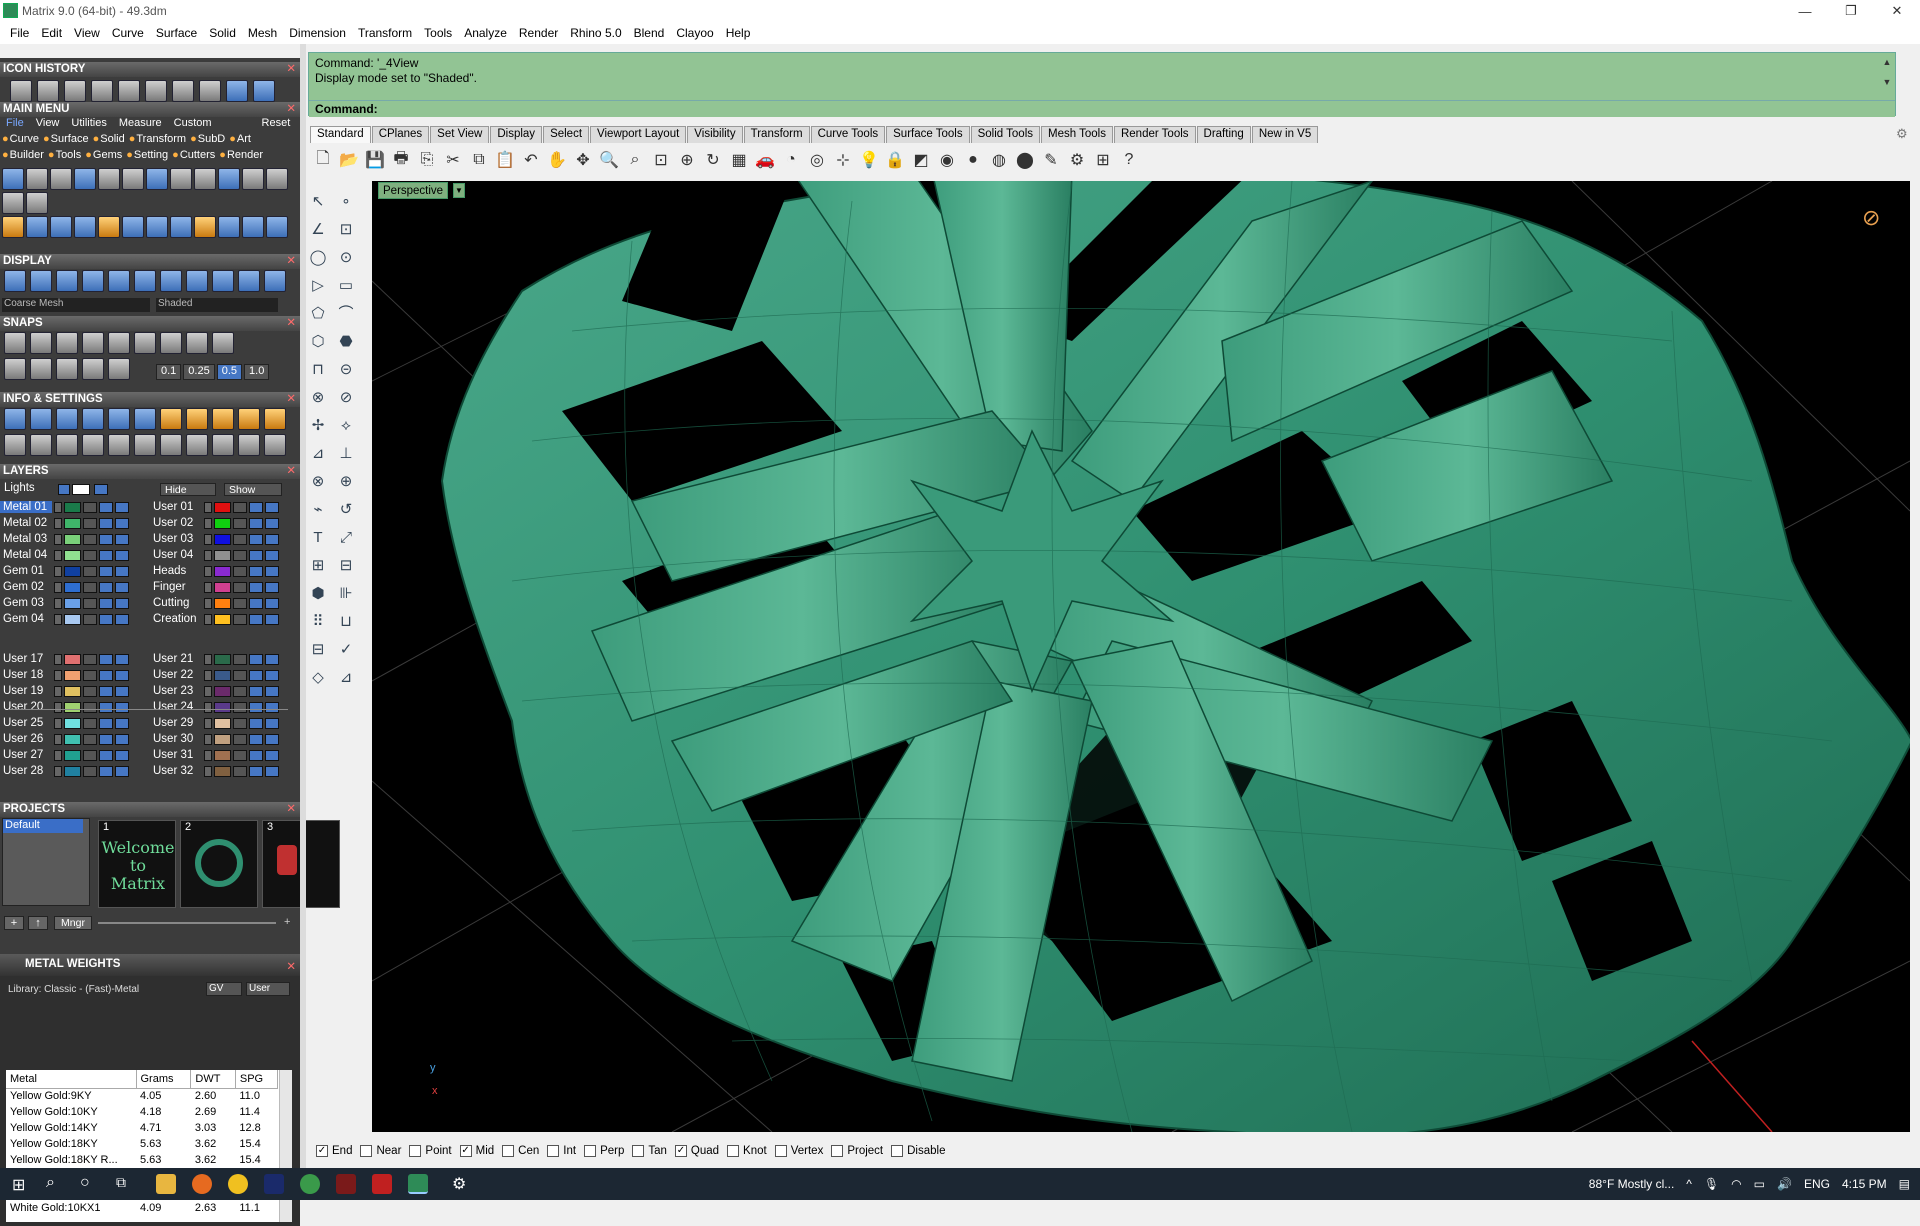 This screenshot has height=1226, width=1920. Describe the element at coordinates (649, 1151) in the screenshot. I see `osnap-tan: Tan` at that location.